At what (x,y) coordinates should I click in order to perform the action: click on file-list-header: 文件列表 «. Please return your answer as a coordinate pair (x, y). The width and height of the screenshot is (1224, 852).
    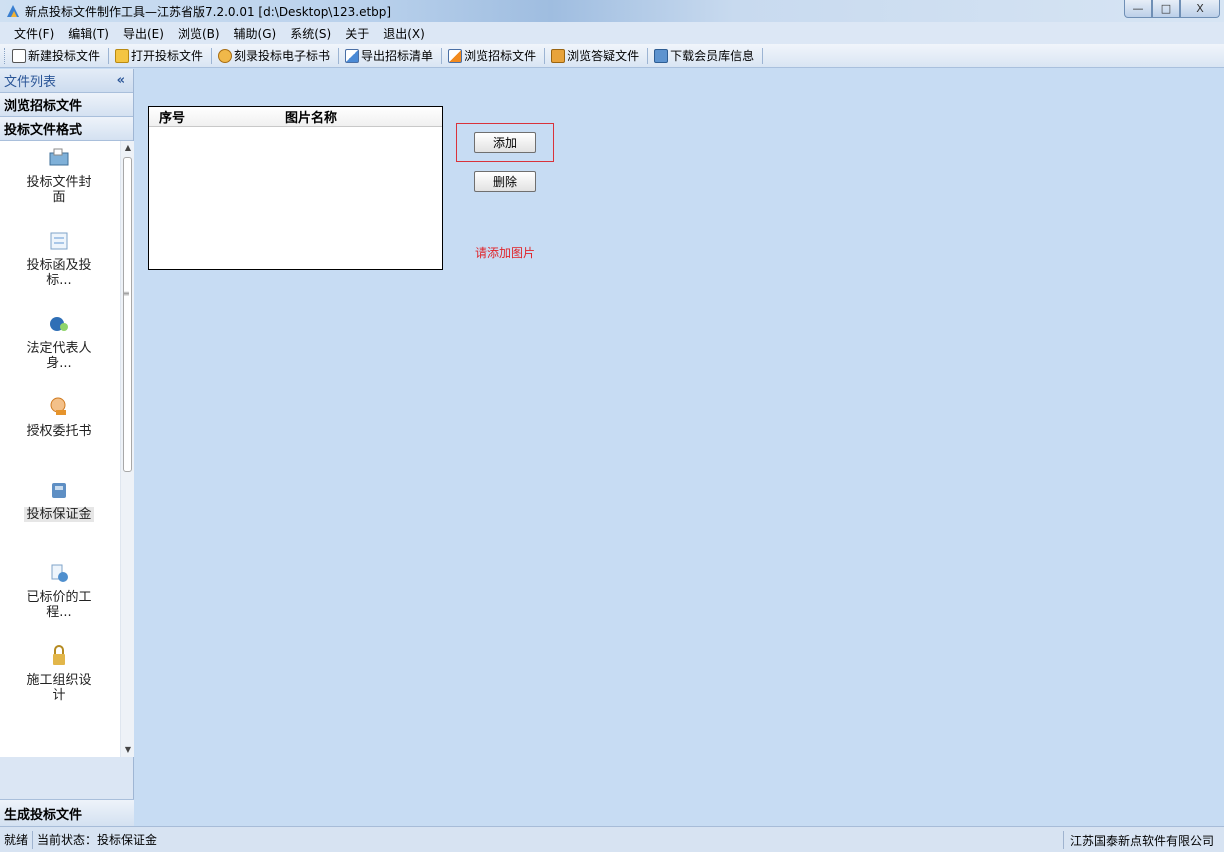
    Looking at the image, I should click on (66, 81).